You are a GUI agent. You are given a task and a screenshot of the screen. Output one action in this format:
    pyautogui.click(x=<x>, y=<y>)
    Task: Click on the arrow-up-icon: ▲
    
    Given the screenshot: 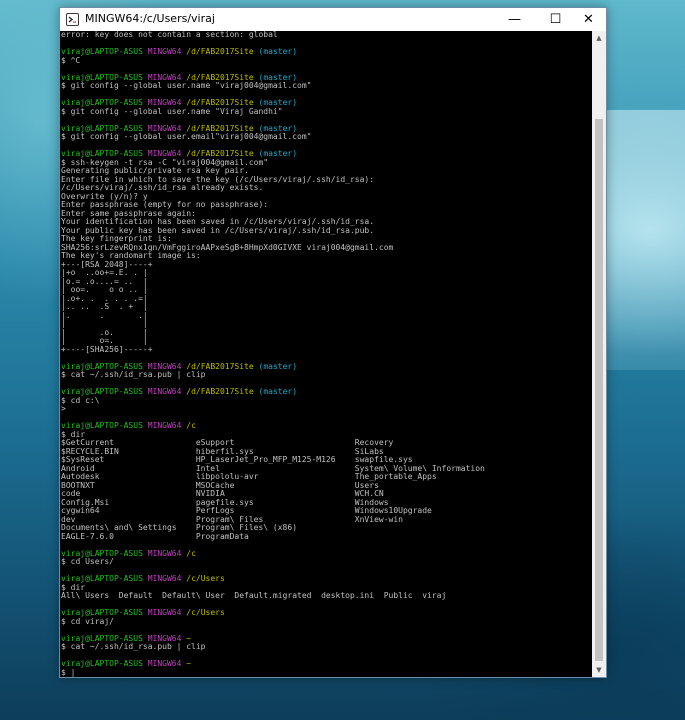 What is the action you would take?
    pyautogui.click(x=599, y=38)
    